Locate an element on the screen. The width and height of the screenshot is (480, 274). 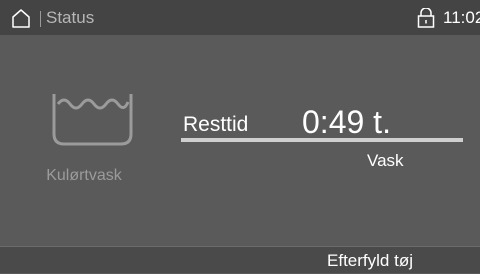
progress-bar is located at coordinates (322, 140).